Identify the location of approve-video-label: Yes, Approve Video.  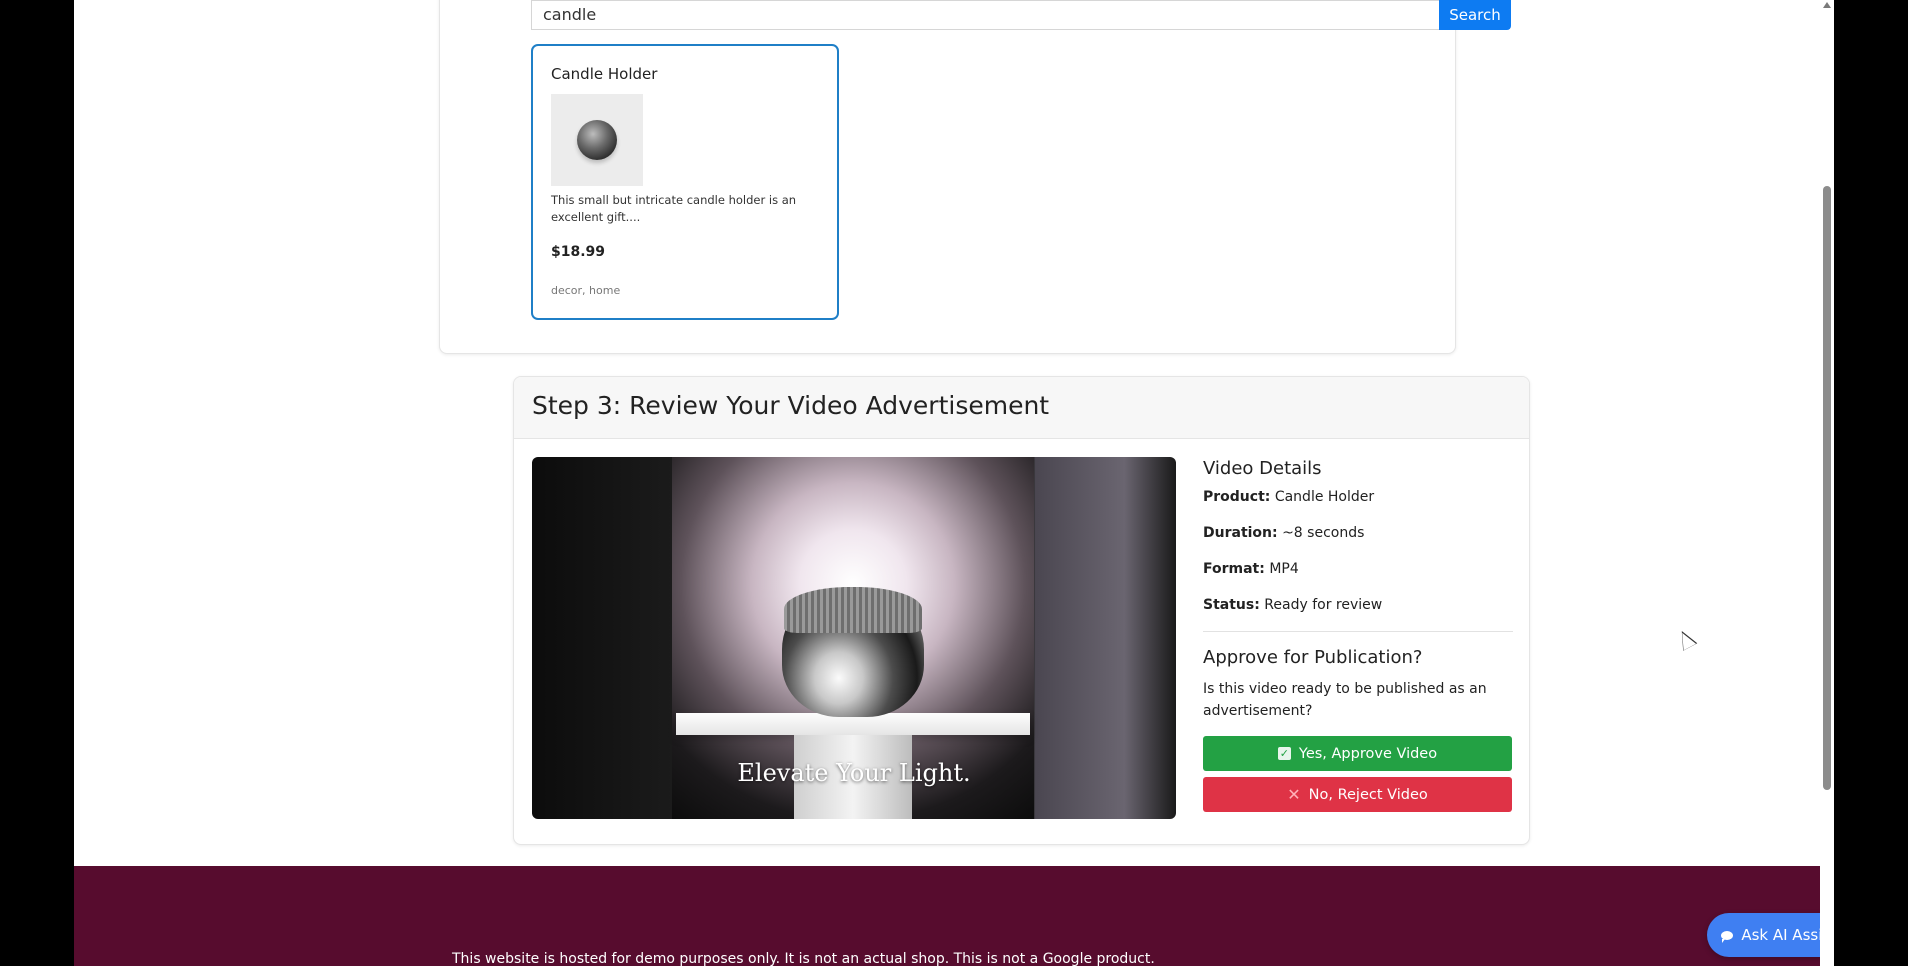
(1368, 753).